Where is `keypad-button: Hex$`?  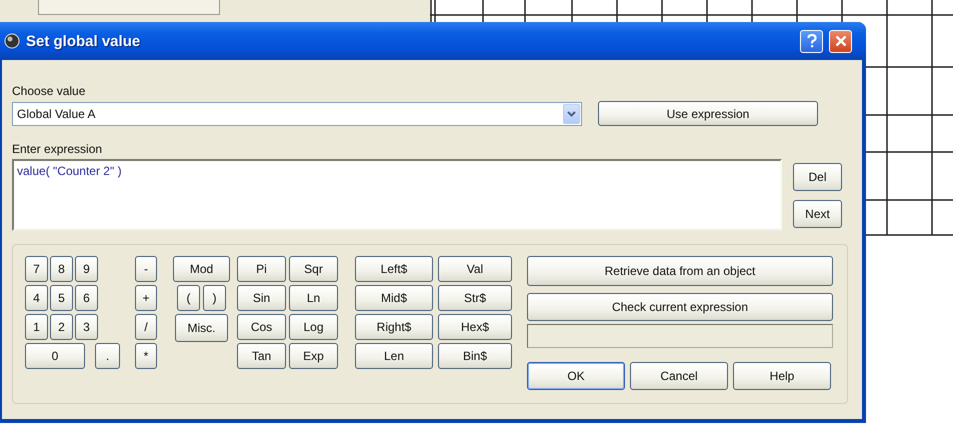
keypad-button: Hex$ is located at coordinates (475, 327).